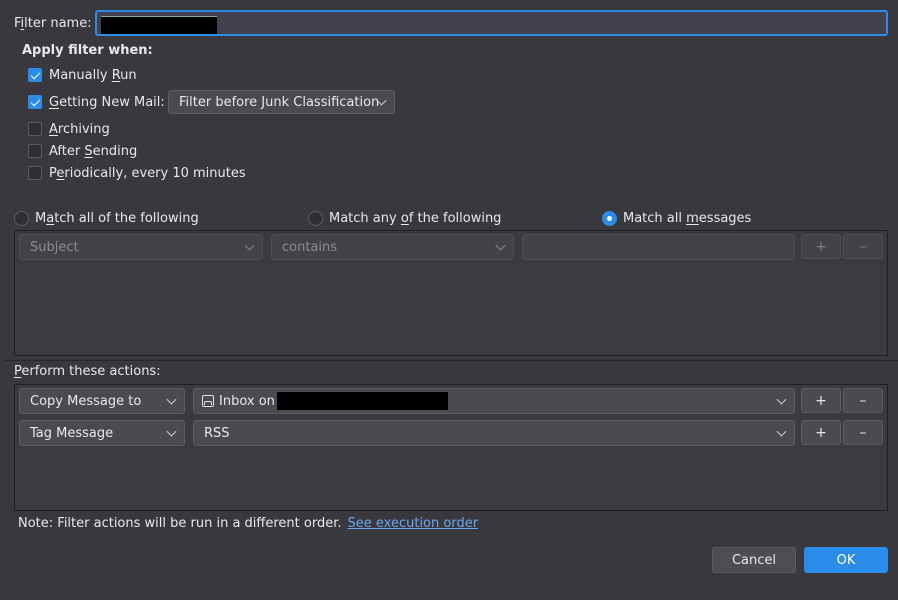 The height and width of the screenshot is (600, 898). I want to click on after-sending-label: After Sending, so click(93, 151).